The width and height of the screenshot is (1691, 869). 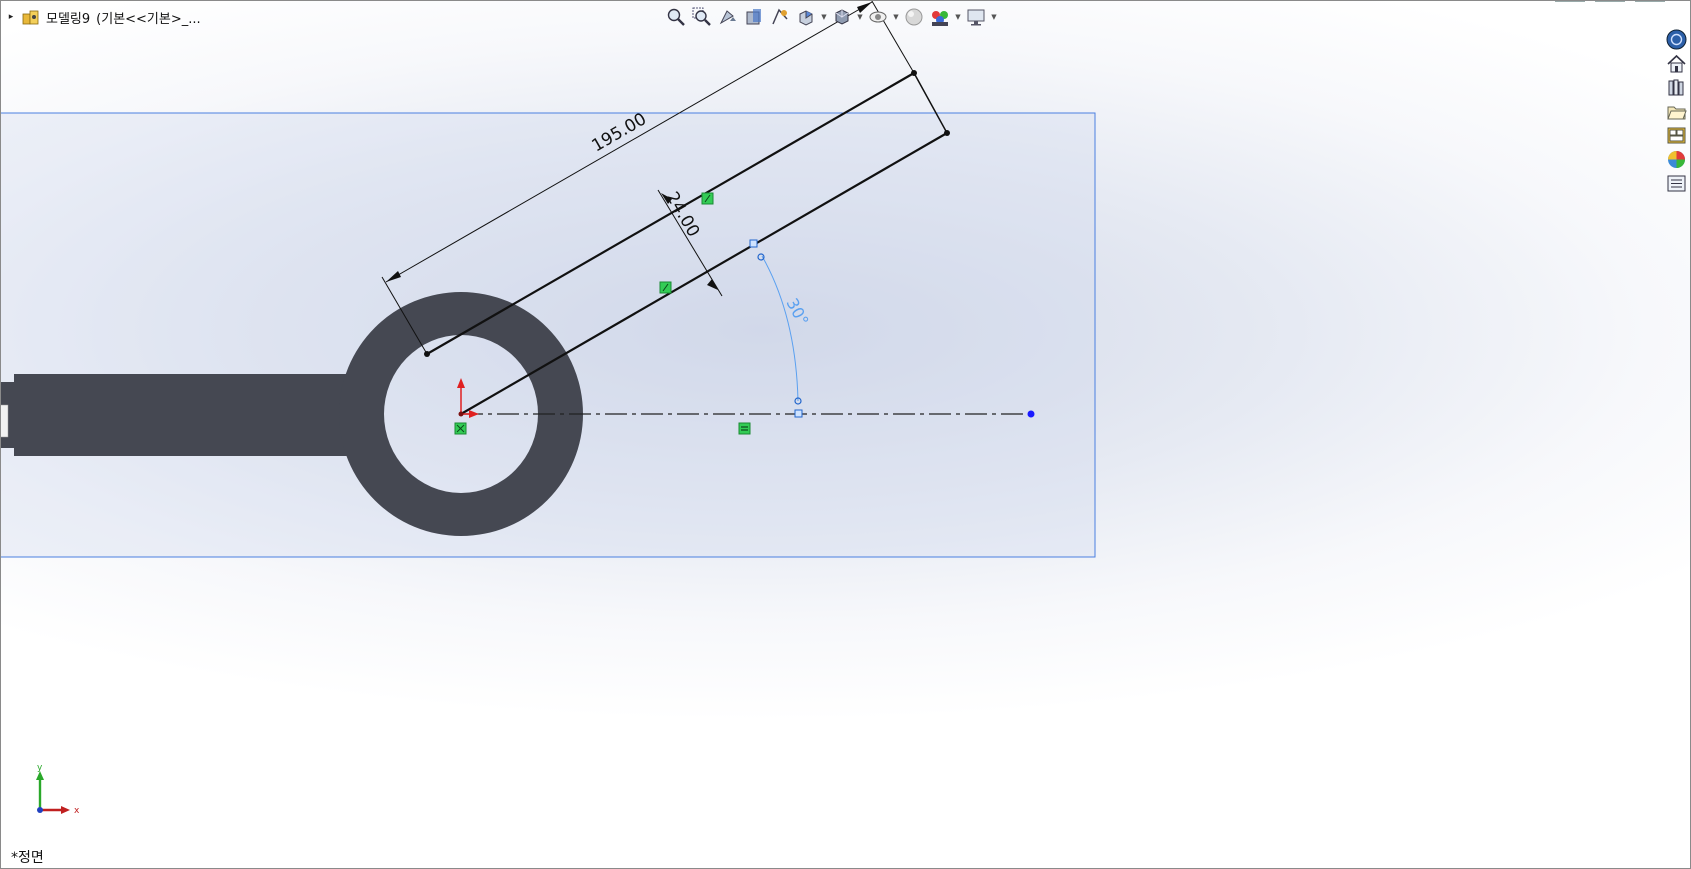 What do you see at coordinates (460, 428) in the screenshot?
I see `coincident-relation-icon` at bounding box center [460, 428].